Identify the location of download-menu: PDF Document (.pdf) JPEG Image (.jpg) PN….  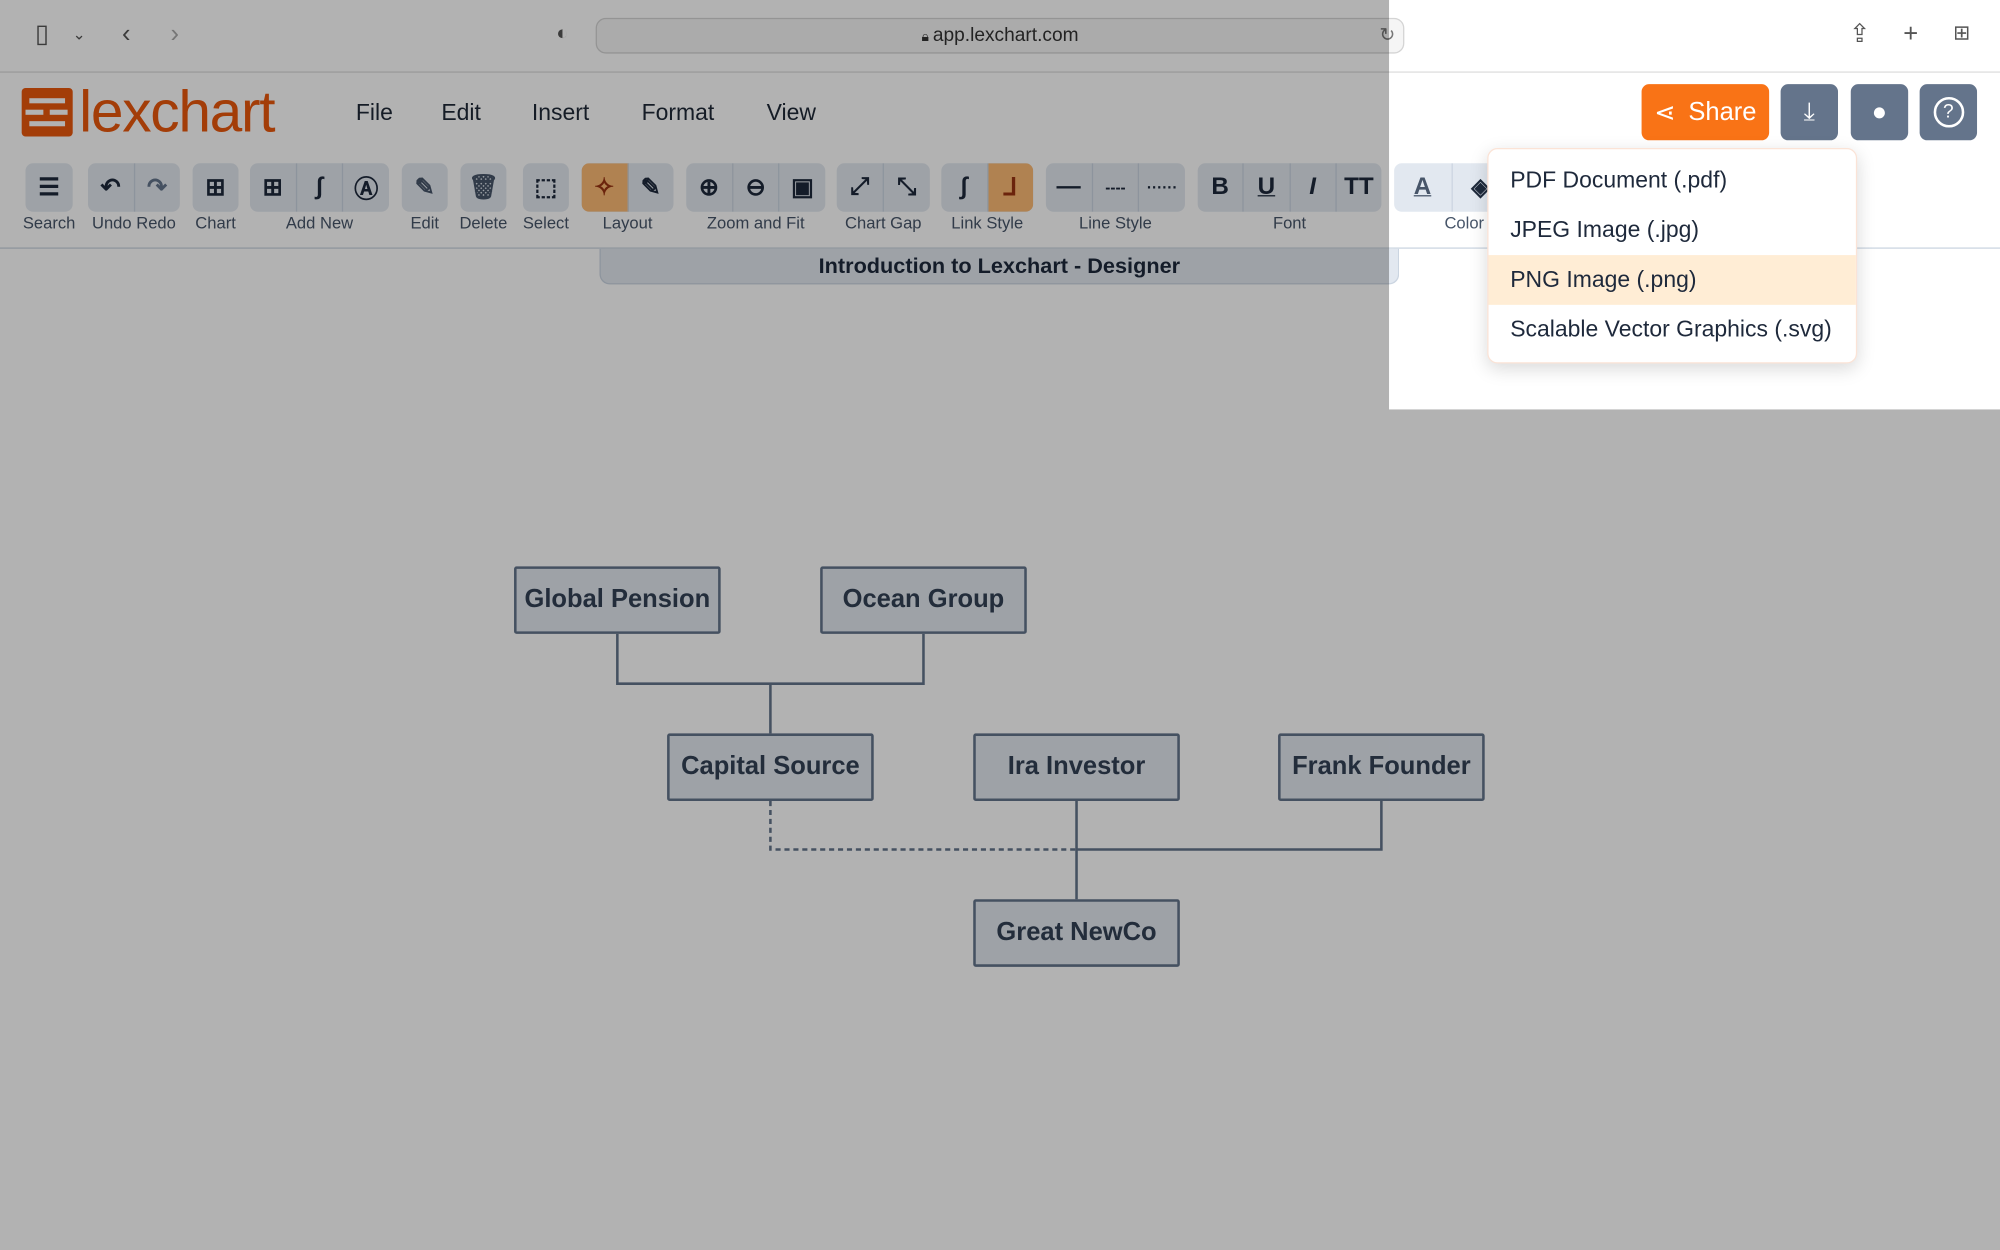
(1672, 255).